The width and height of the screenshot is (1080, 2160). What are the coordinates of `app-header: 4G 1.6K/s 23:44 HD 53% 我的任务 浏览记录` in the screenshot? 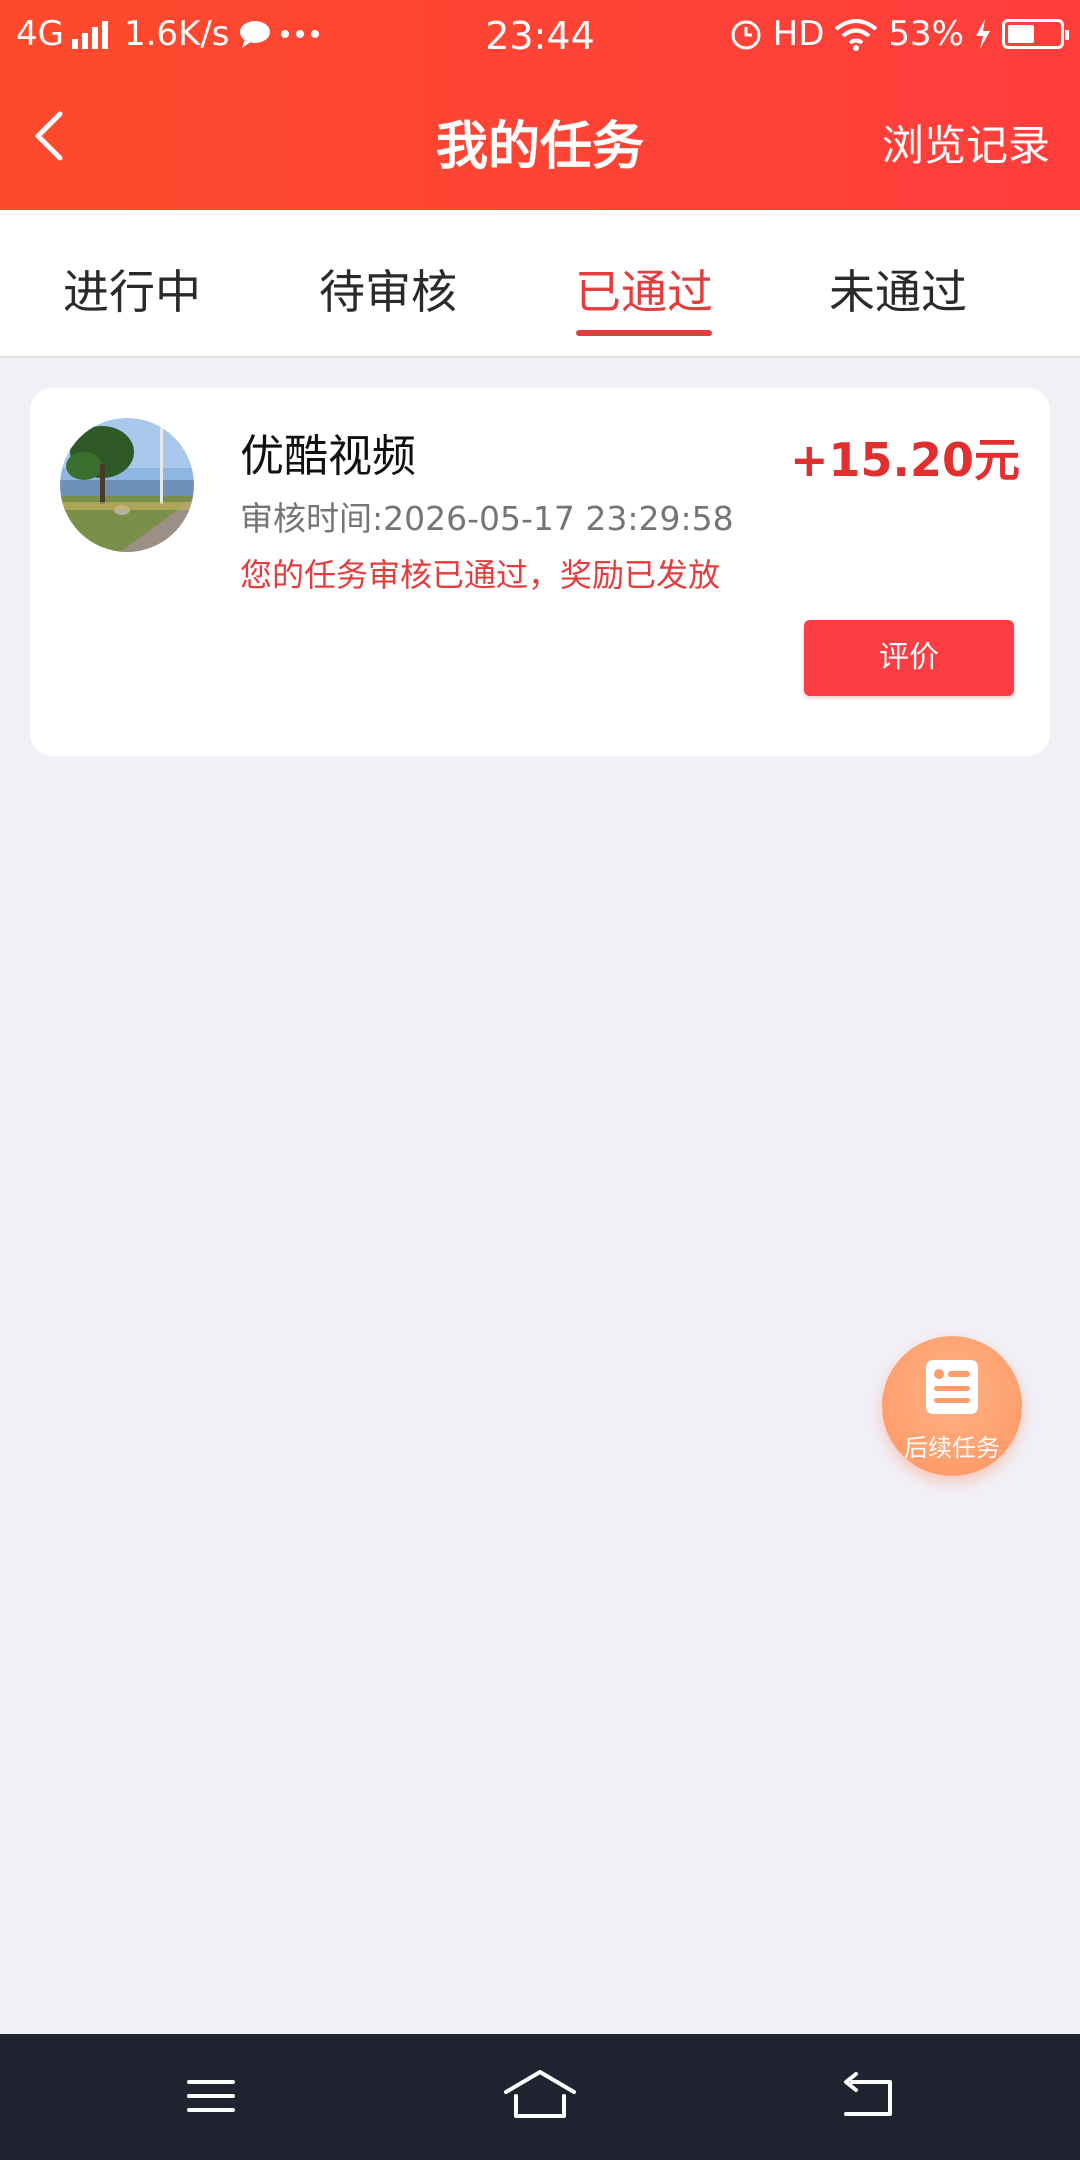 It's located at (540, 105).